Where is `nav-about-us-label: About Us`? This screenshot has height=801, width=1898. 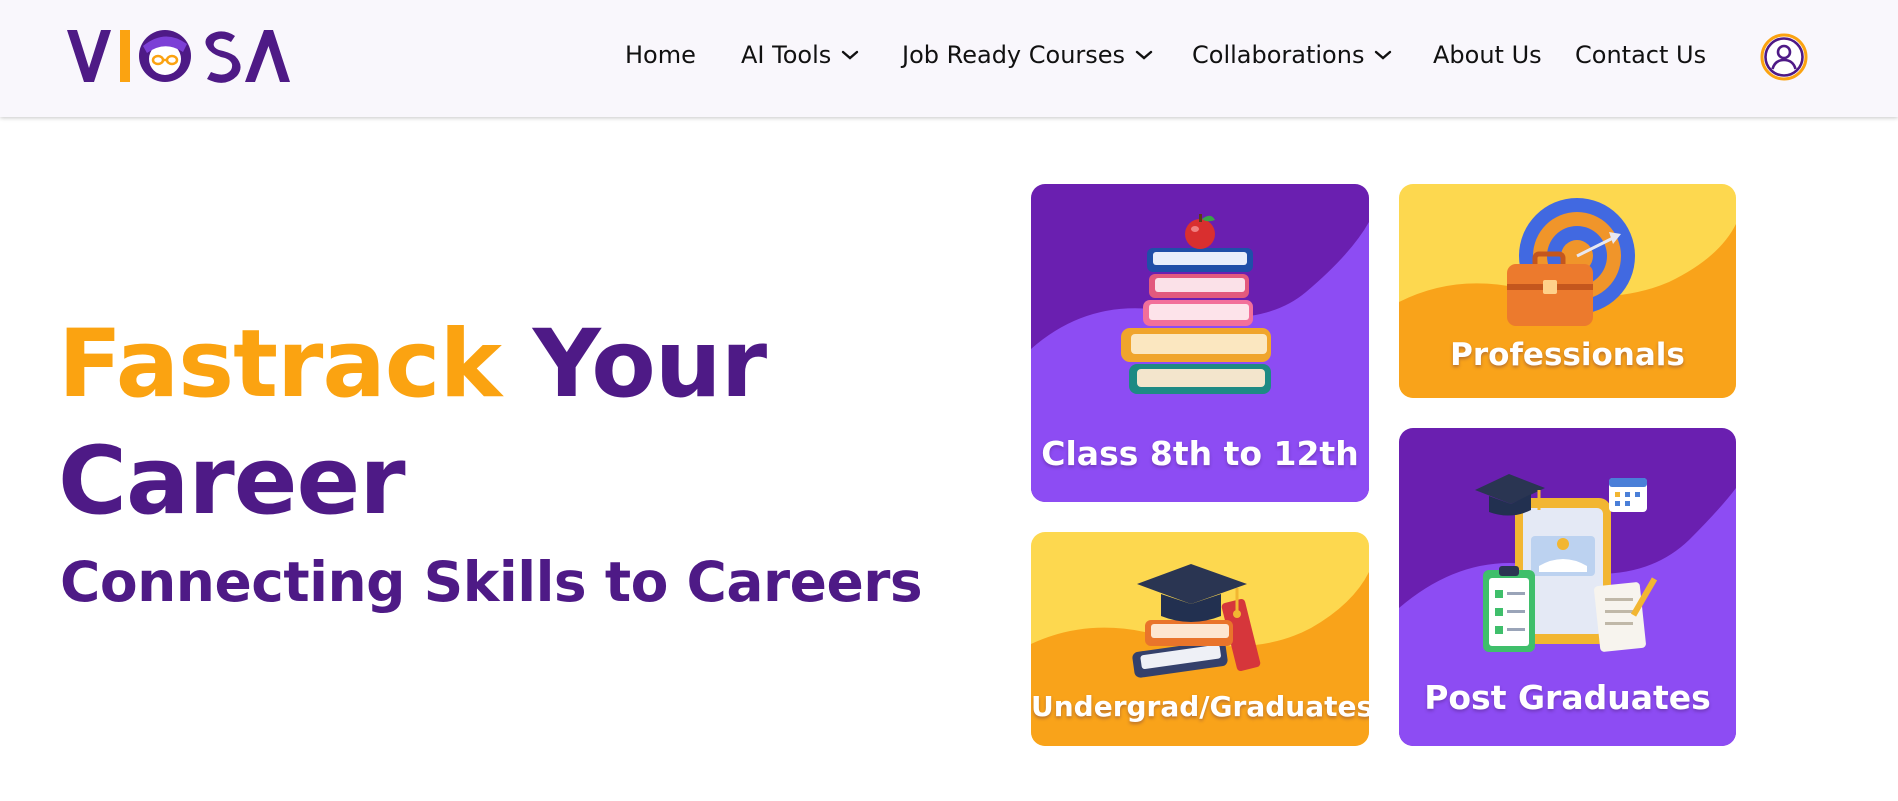
nav-about-us-label: About Us is located at coordinates (1487, 55).